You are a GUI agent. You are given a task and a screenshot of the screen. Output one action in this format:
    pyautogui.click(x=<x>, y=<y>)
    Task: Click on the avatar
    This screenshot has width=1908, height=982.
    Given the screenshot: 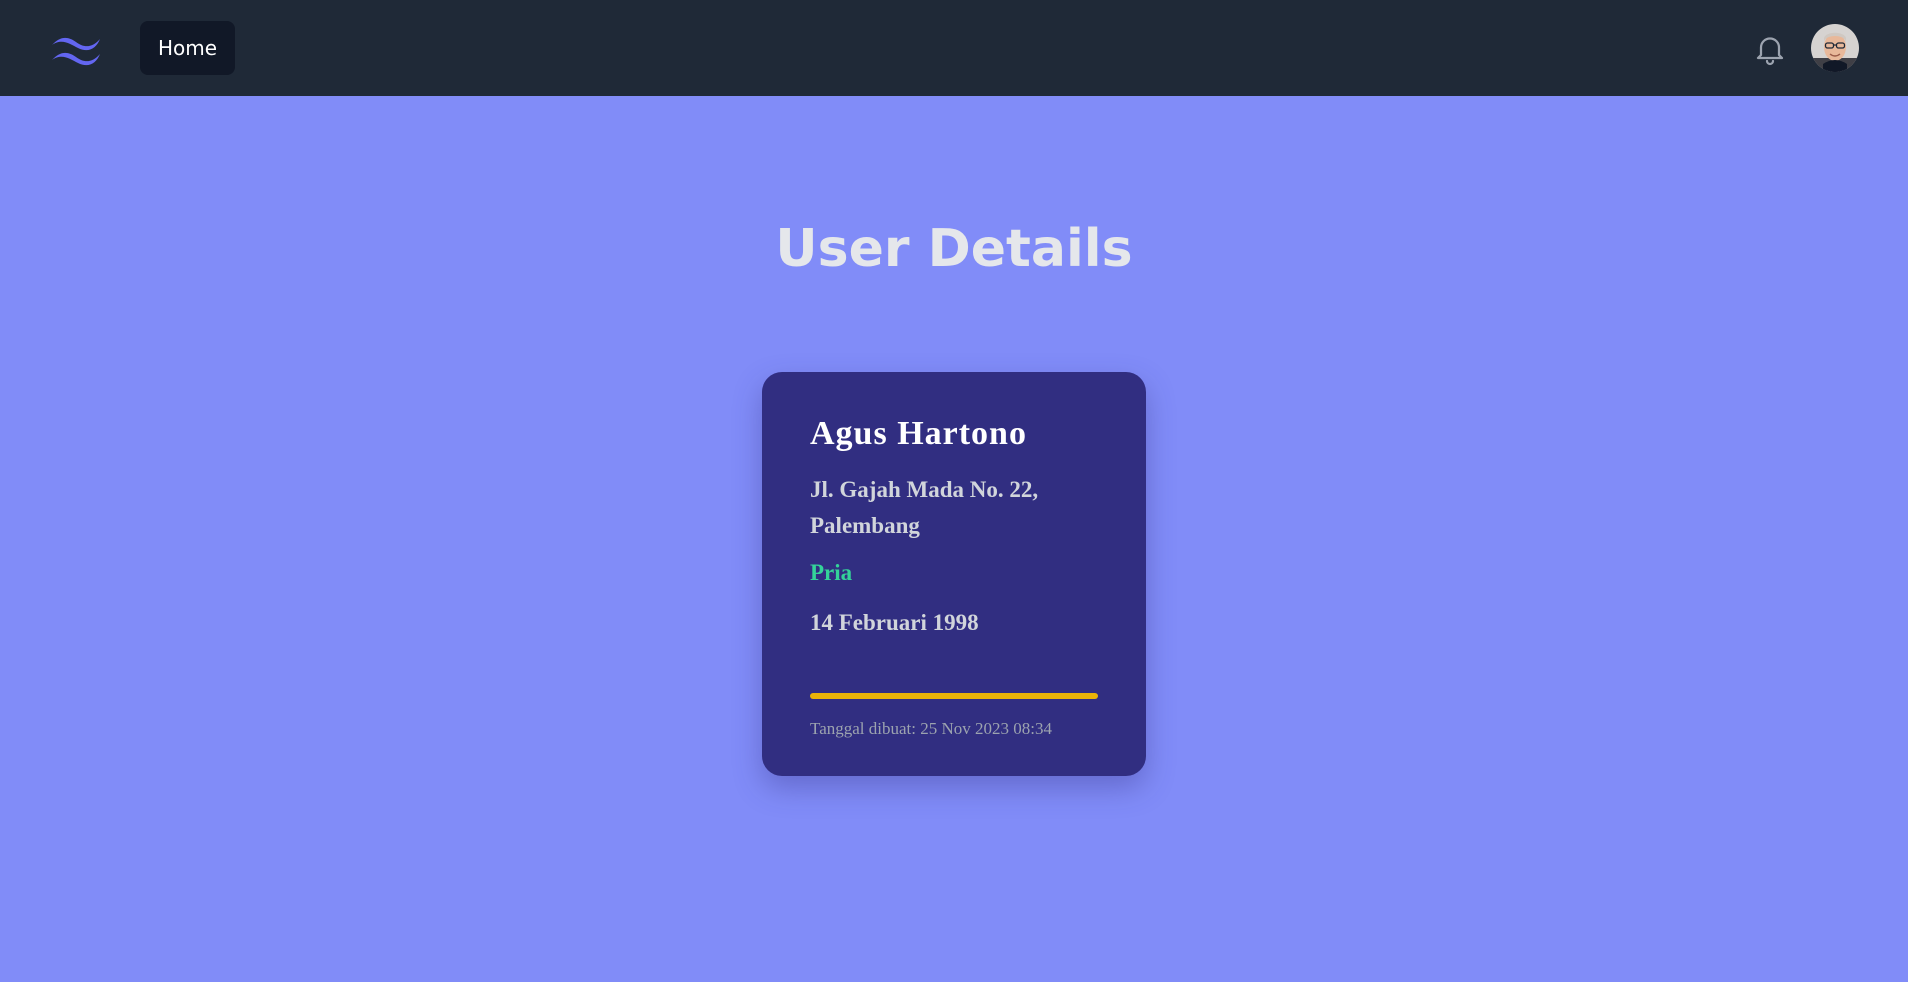 What is the action you would take?
    pyautogui.click(x=1835, y=48)
    